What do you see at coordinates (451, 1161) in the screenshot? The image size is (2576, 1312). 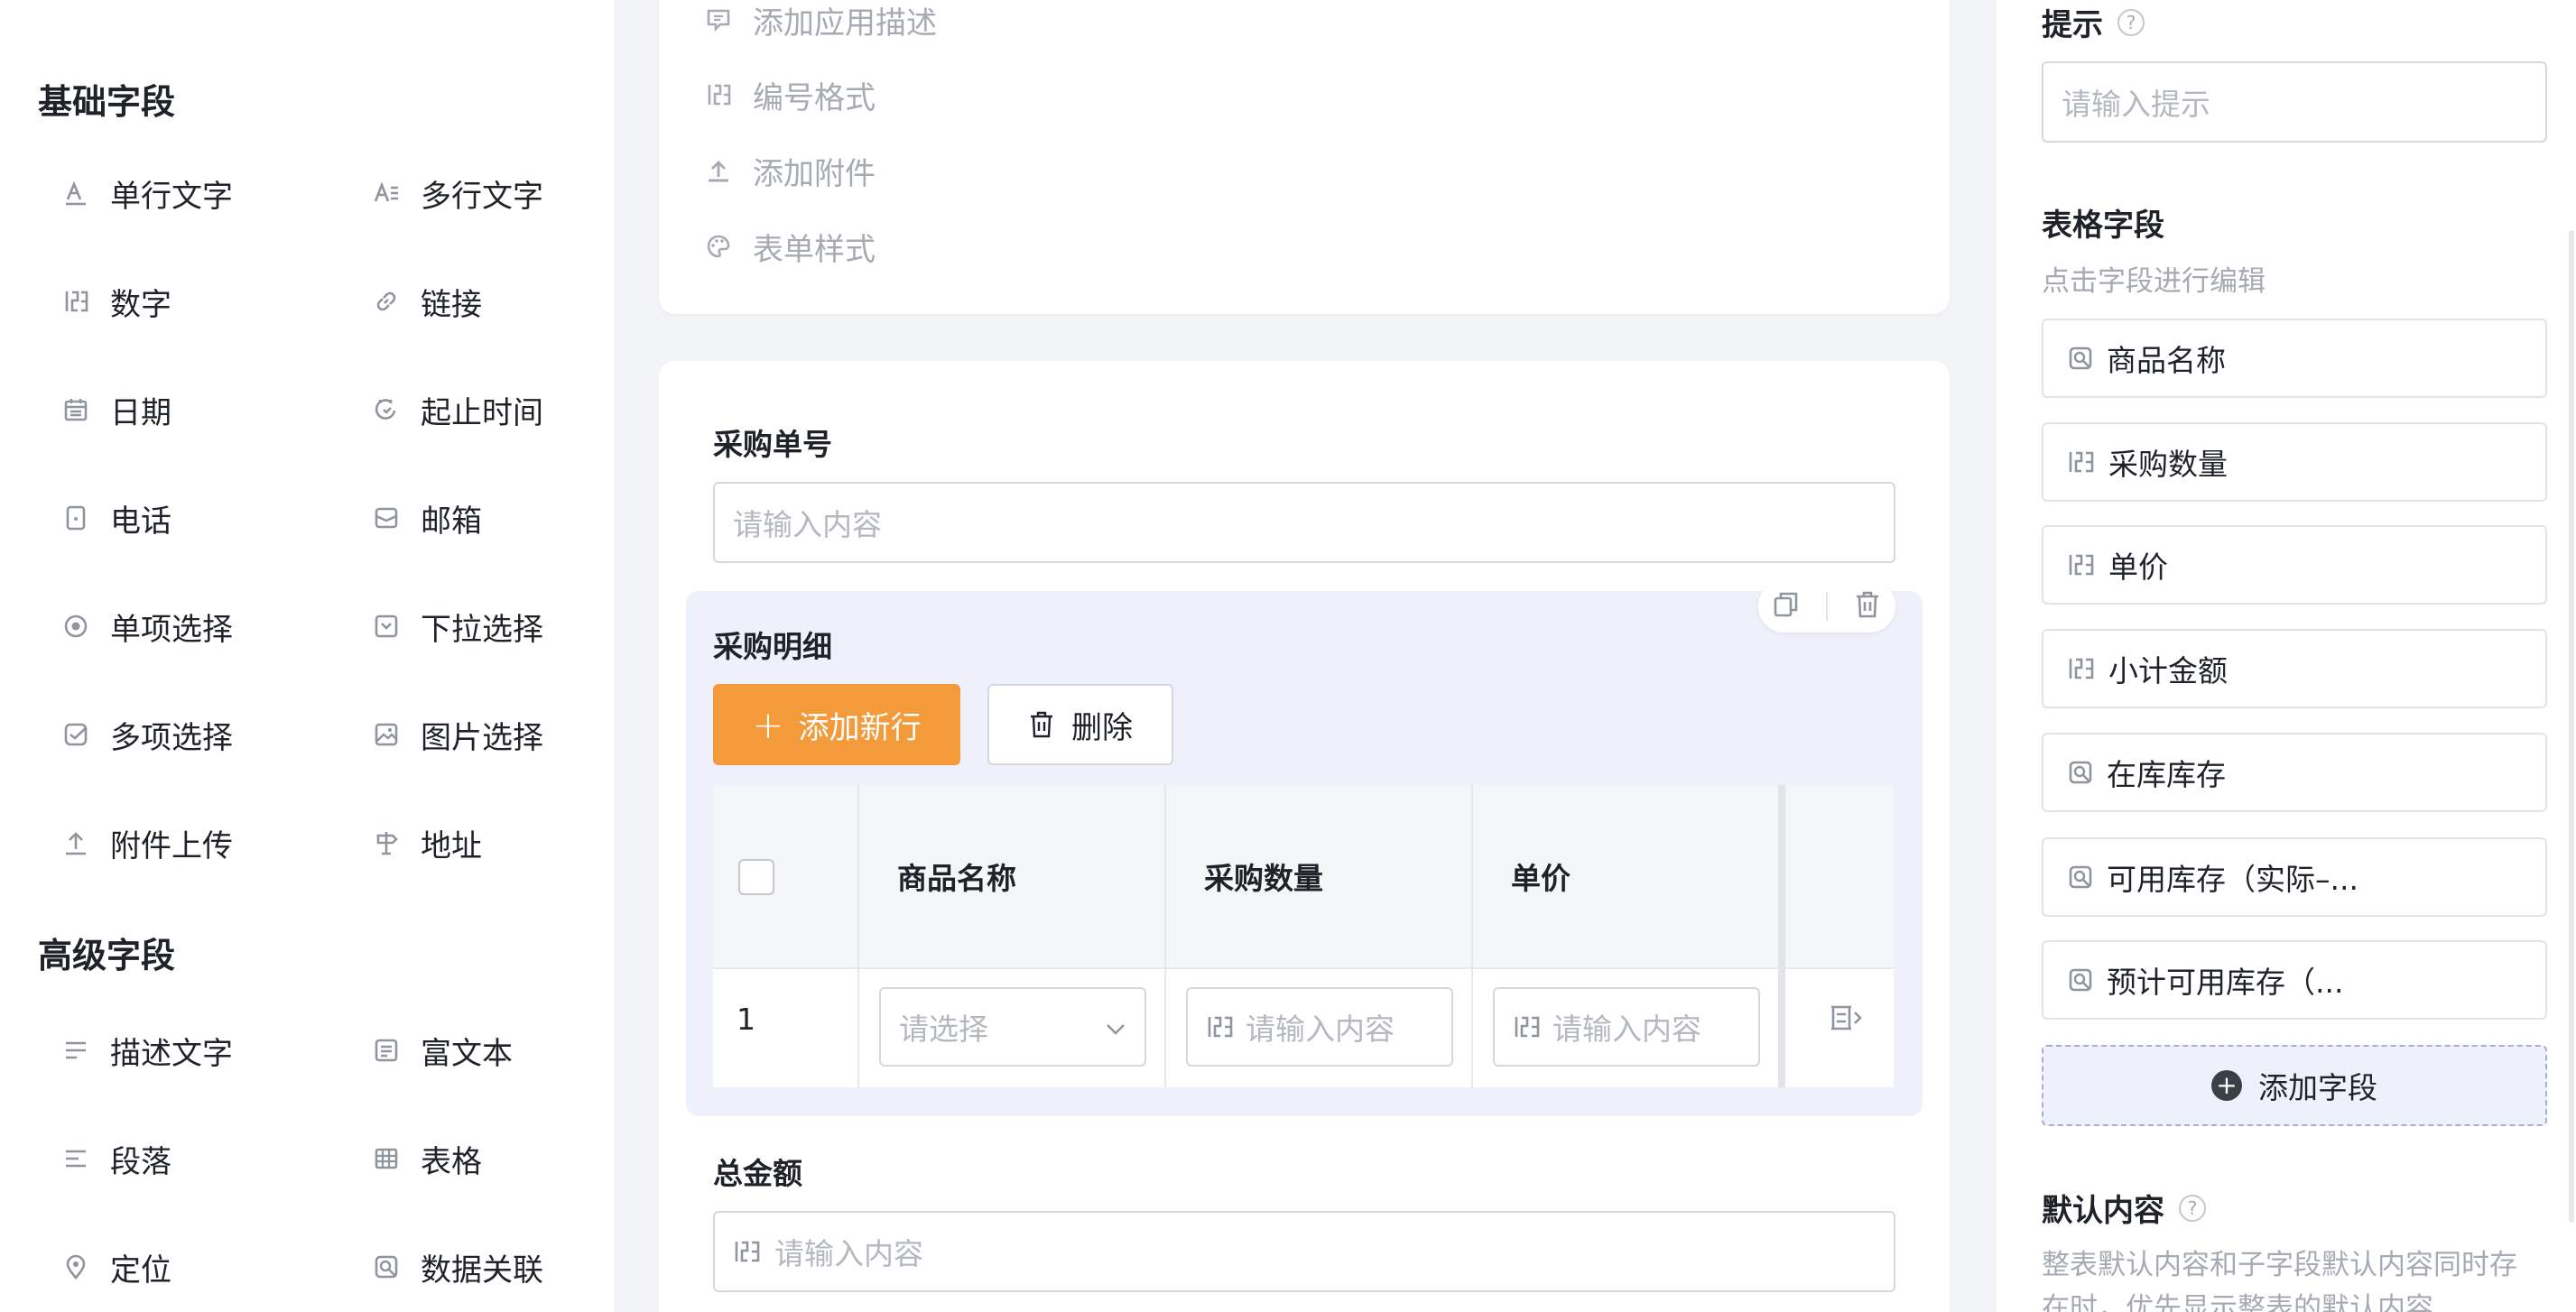 I see `palette-item-label: 表格` at bounding box center [451, 1161].